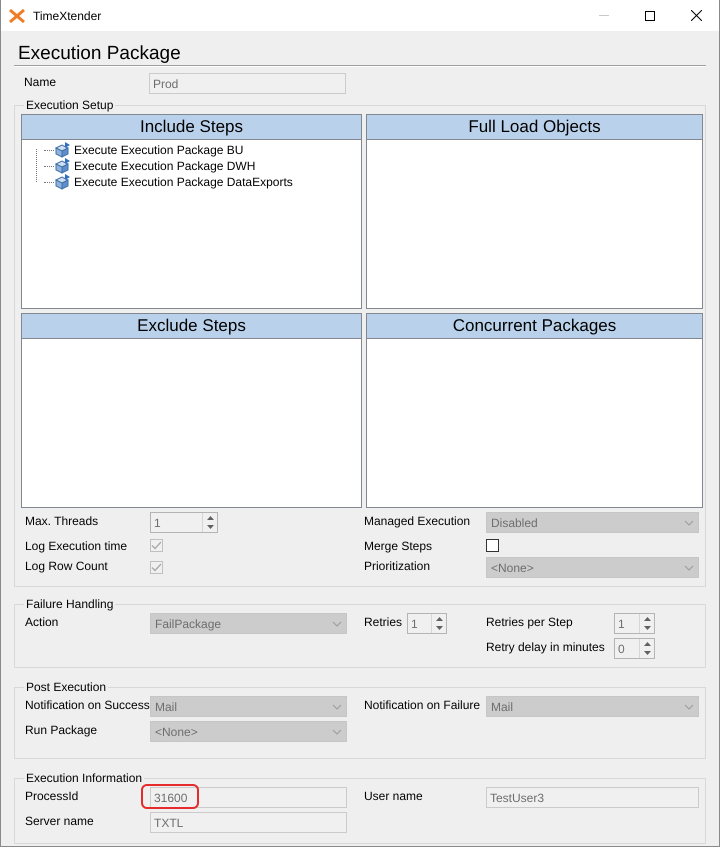  What do you see at coordinates (546, 646) in the screenshot?
I see `field-label: Retry delay in minutes` at bounding box center [546, 646].